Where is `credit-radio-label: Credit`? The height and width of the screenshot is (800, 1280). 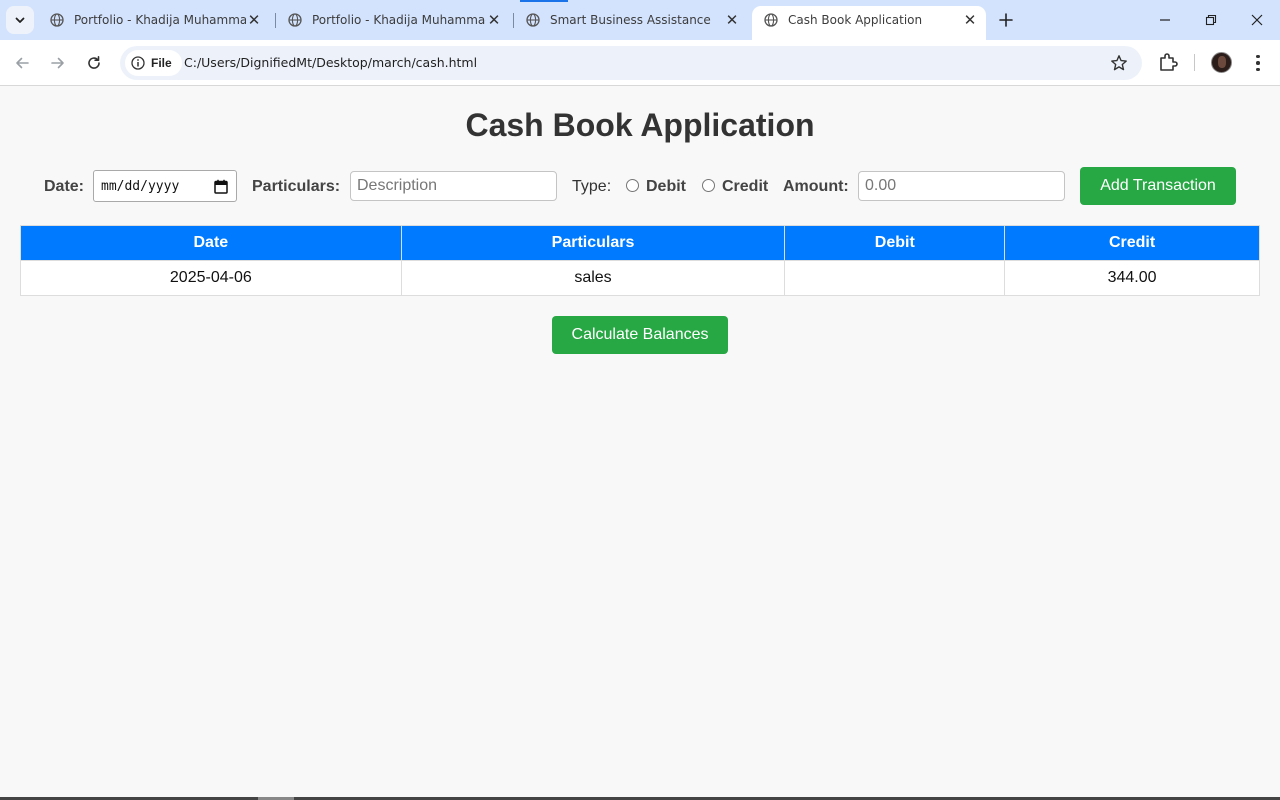
credit-radio-label: Credit is located at coordinates (745, 187).